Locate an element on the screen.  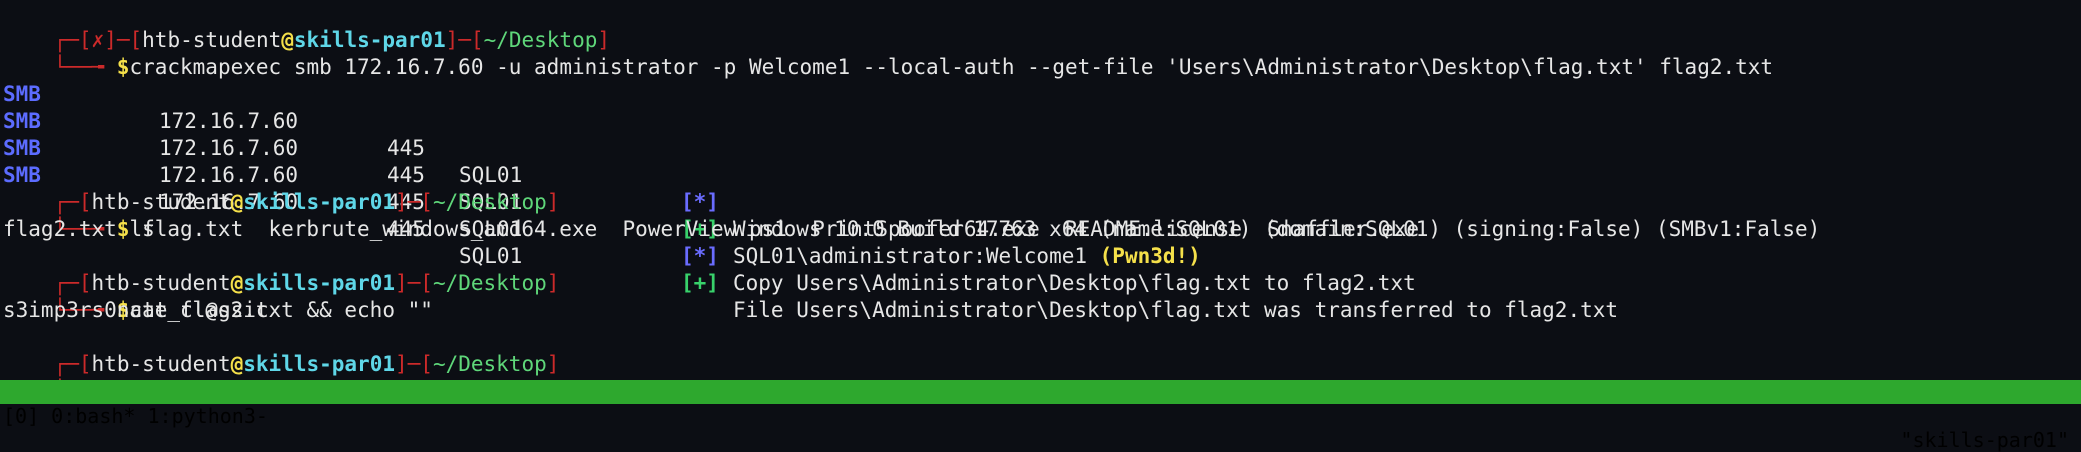
message-cell: SQL01\administrator:Welcome1 (Pwn3d!) is located at coordinates (967, 256).